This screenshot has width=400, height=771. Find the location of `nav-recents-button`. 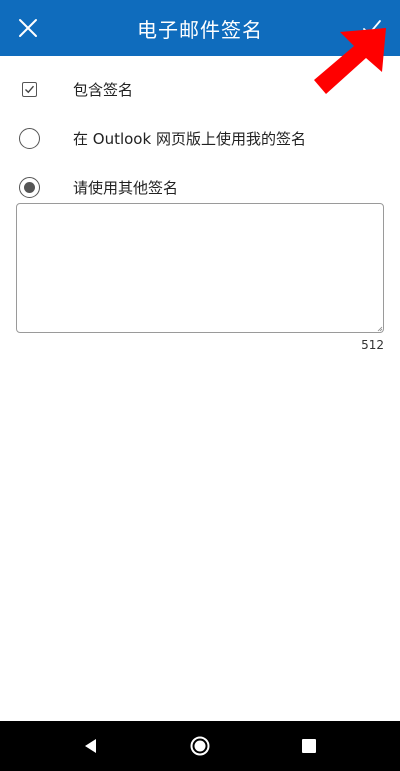

nav-recents-button is located at coordinates (309, 746).